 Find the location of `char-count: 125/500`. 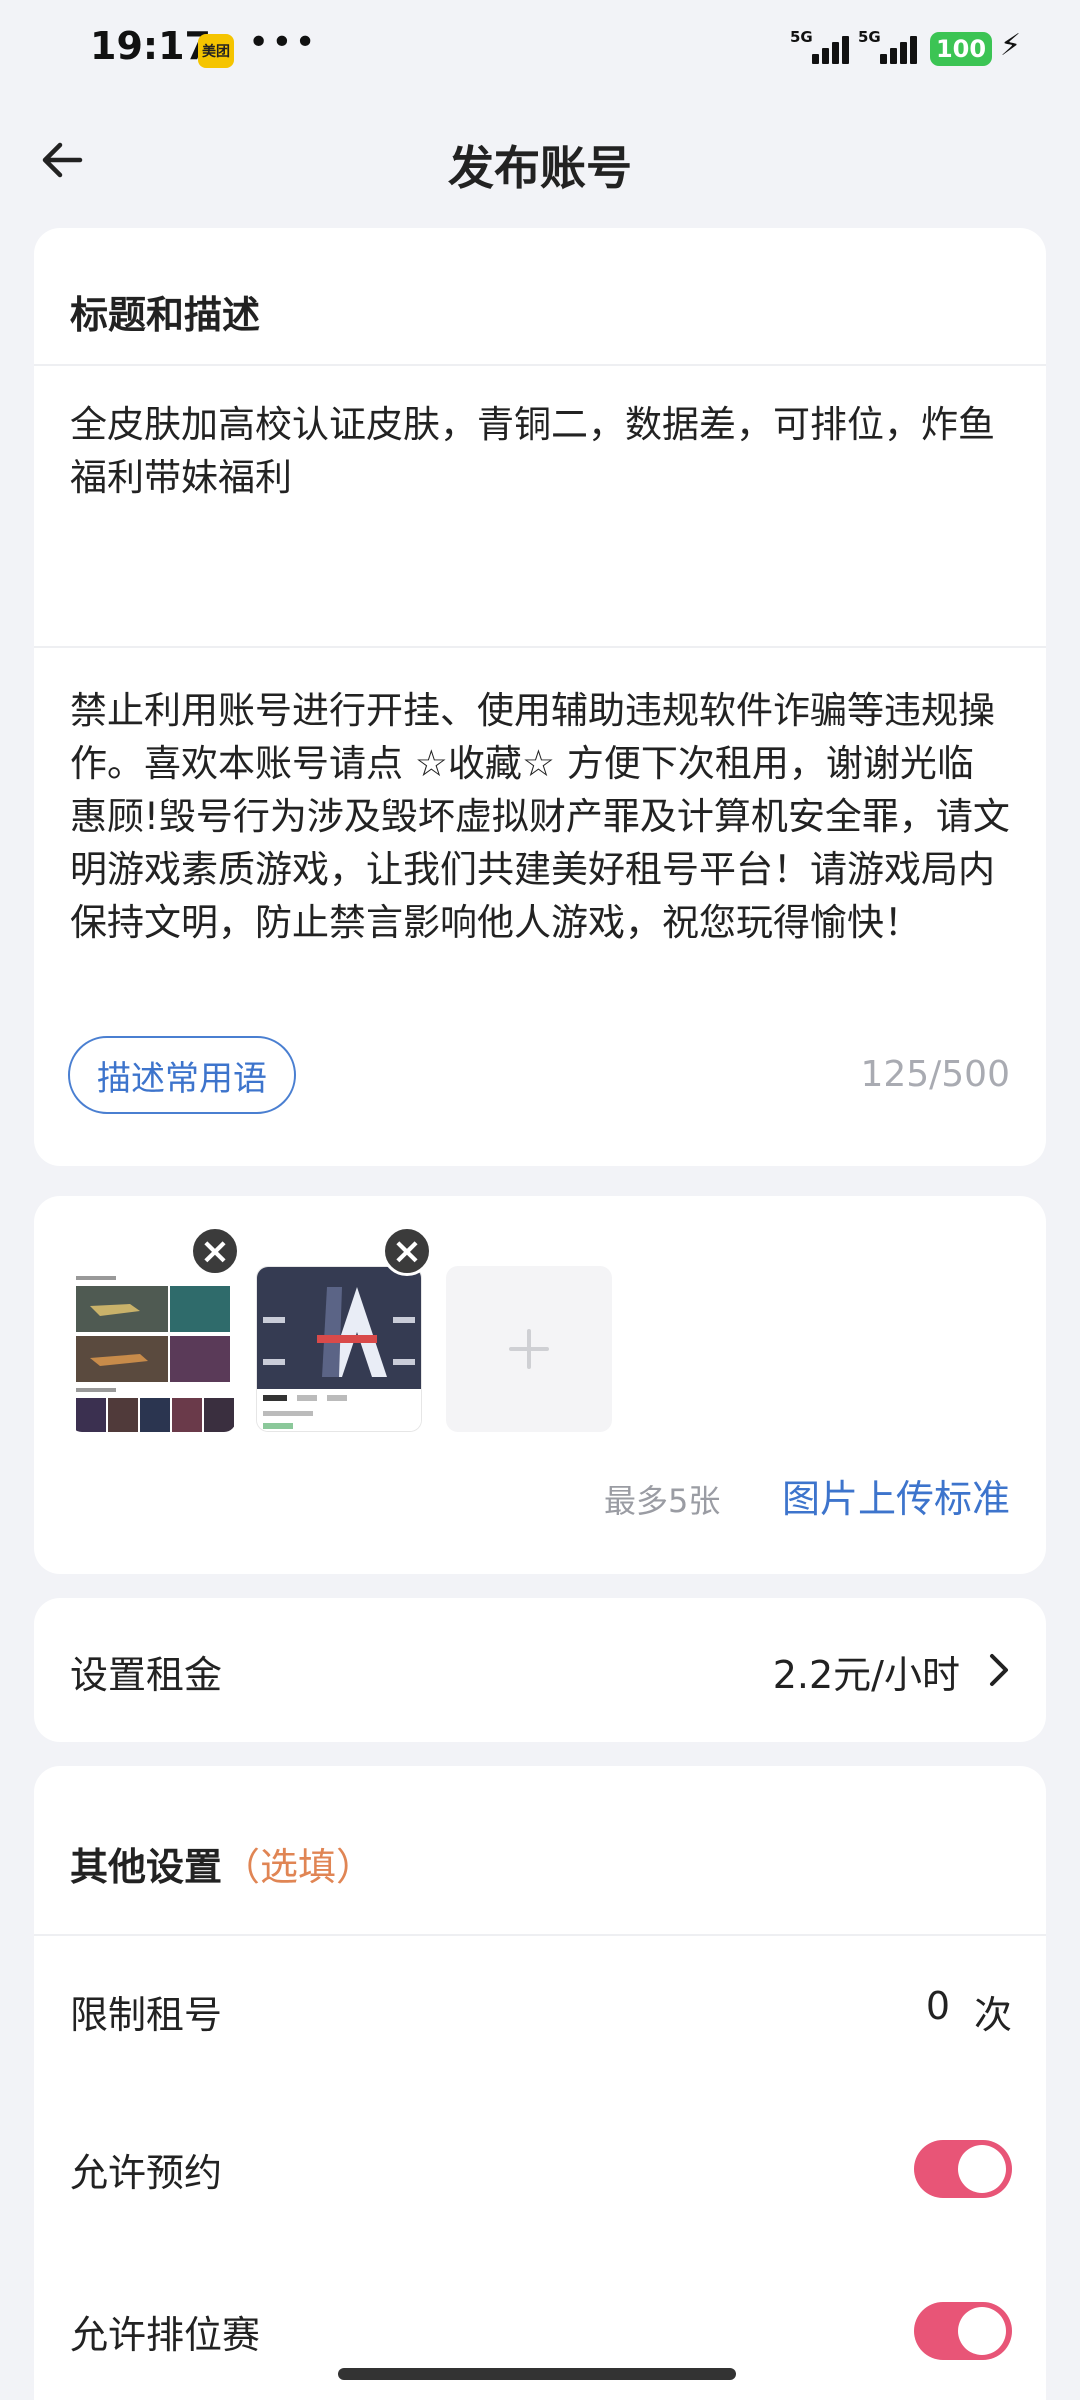

char-count: 125/500 is located at coordinates (935, 1074).